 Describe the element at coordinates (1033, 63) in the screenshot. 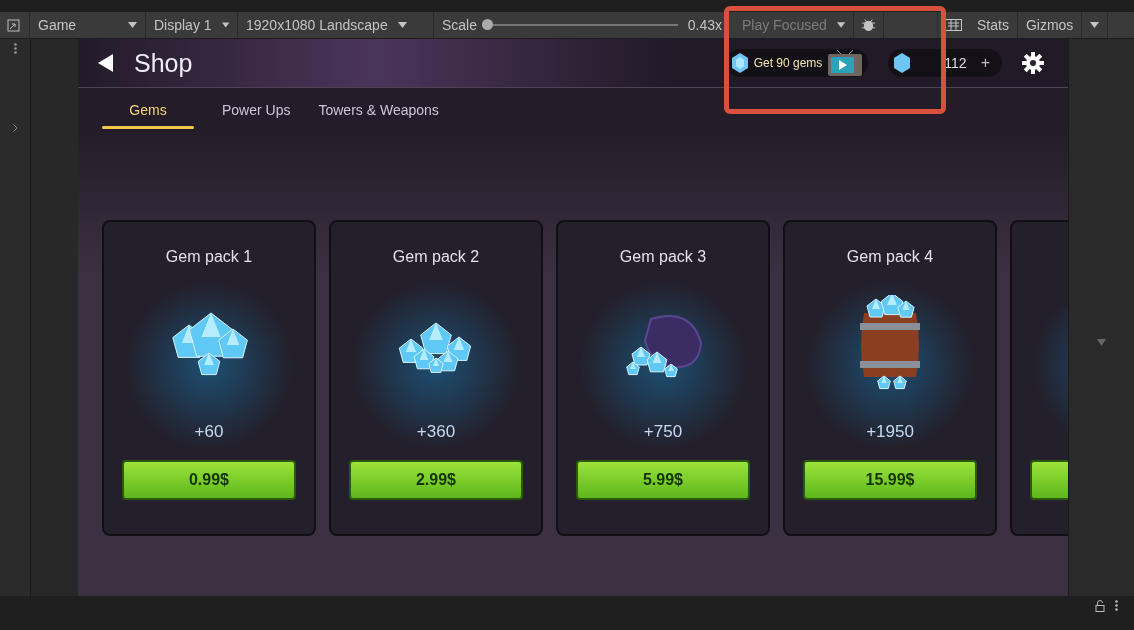

I see `settings-icon` at that location.